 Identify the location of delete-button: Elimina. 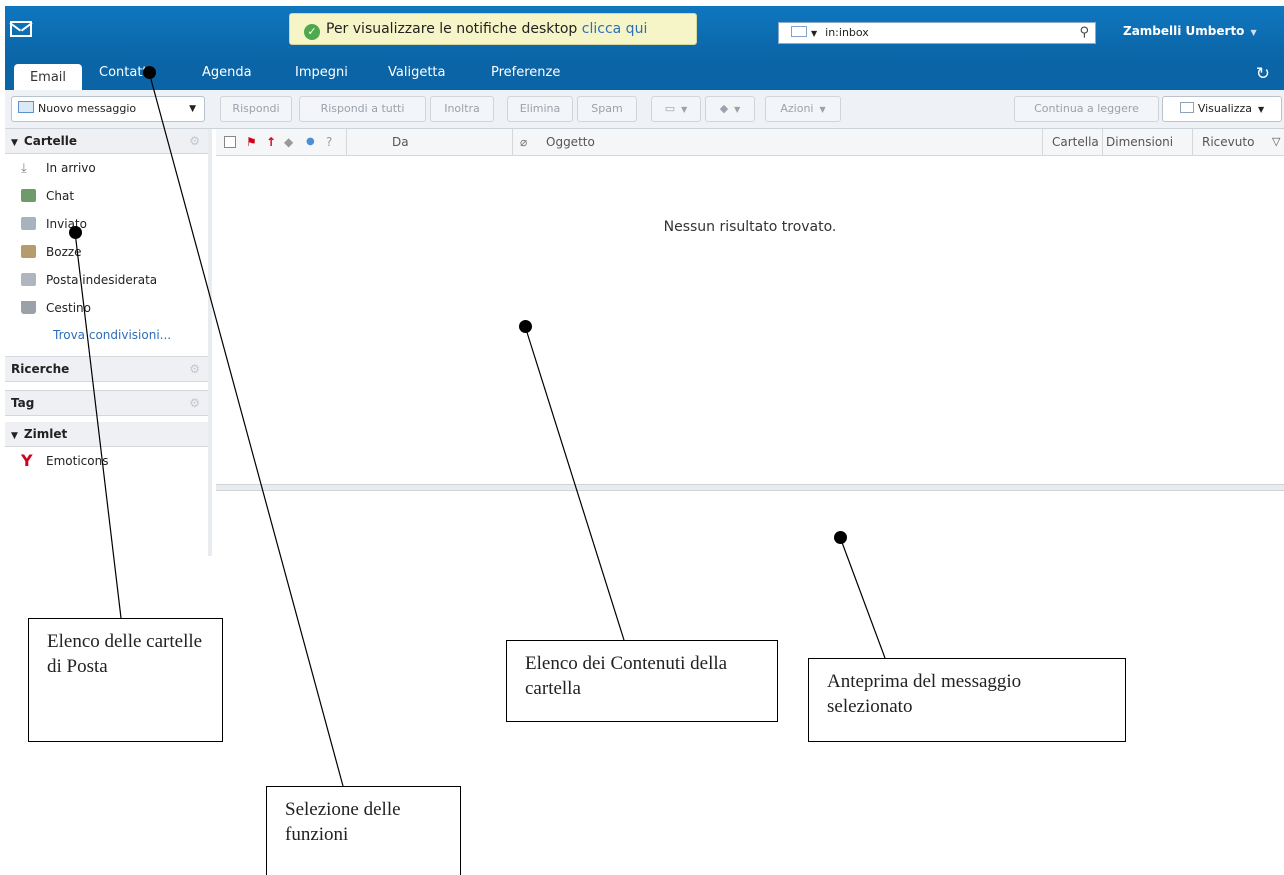
(540, 109).